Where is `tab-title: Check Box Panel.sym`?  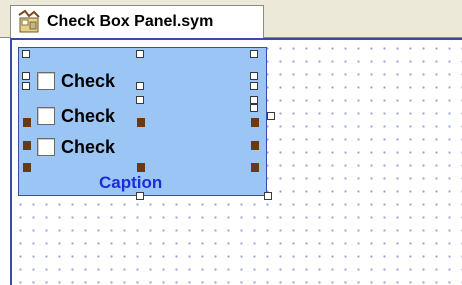
tab-title: Check Box Panel.sym is located at coordinates (130, 21).